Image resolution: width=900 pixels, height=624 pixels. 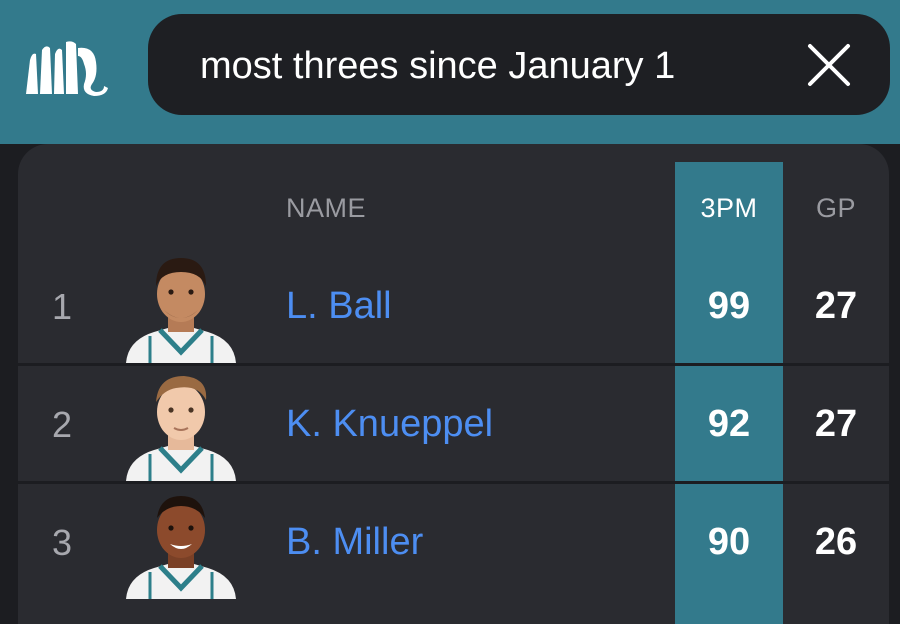 What do you see at coordinates (729, 542) in the screenshot?
I see `three-pm-value: 90` at bounding box center [729, 542].